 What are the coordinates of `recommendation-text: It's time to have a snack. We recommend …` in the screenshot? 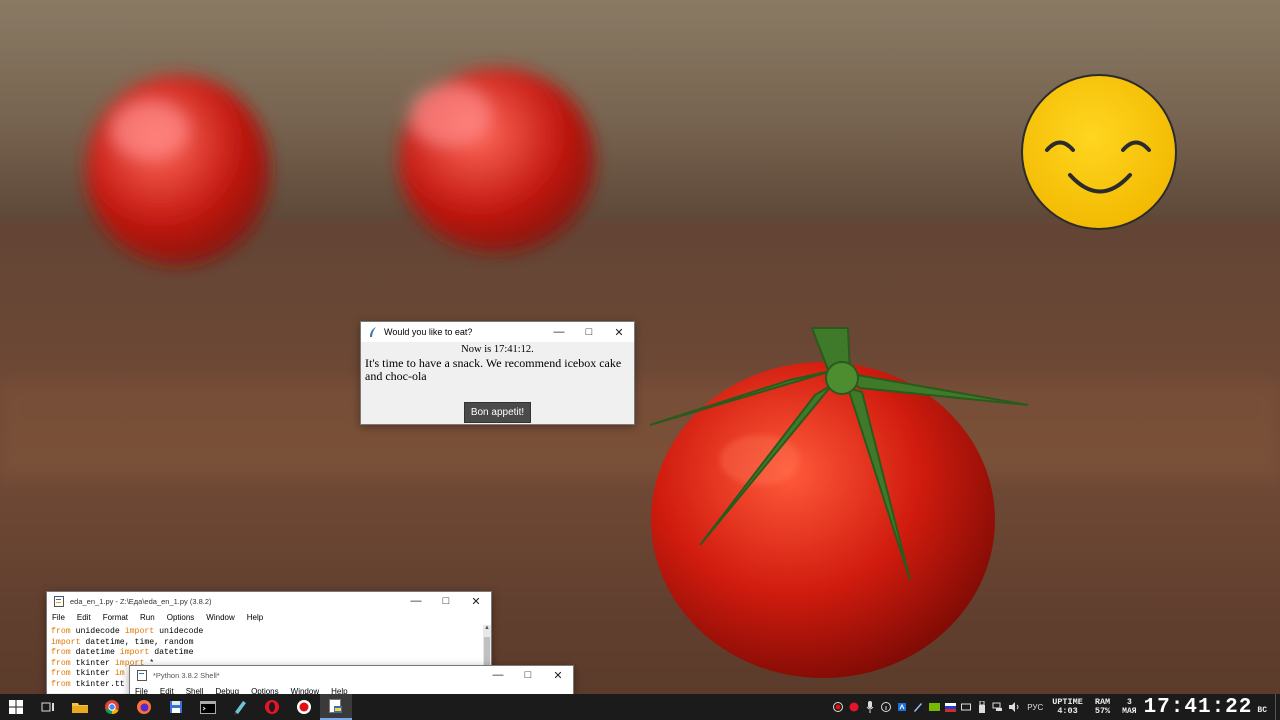 It's located at (493, 369).